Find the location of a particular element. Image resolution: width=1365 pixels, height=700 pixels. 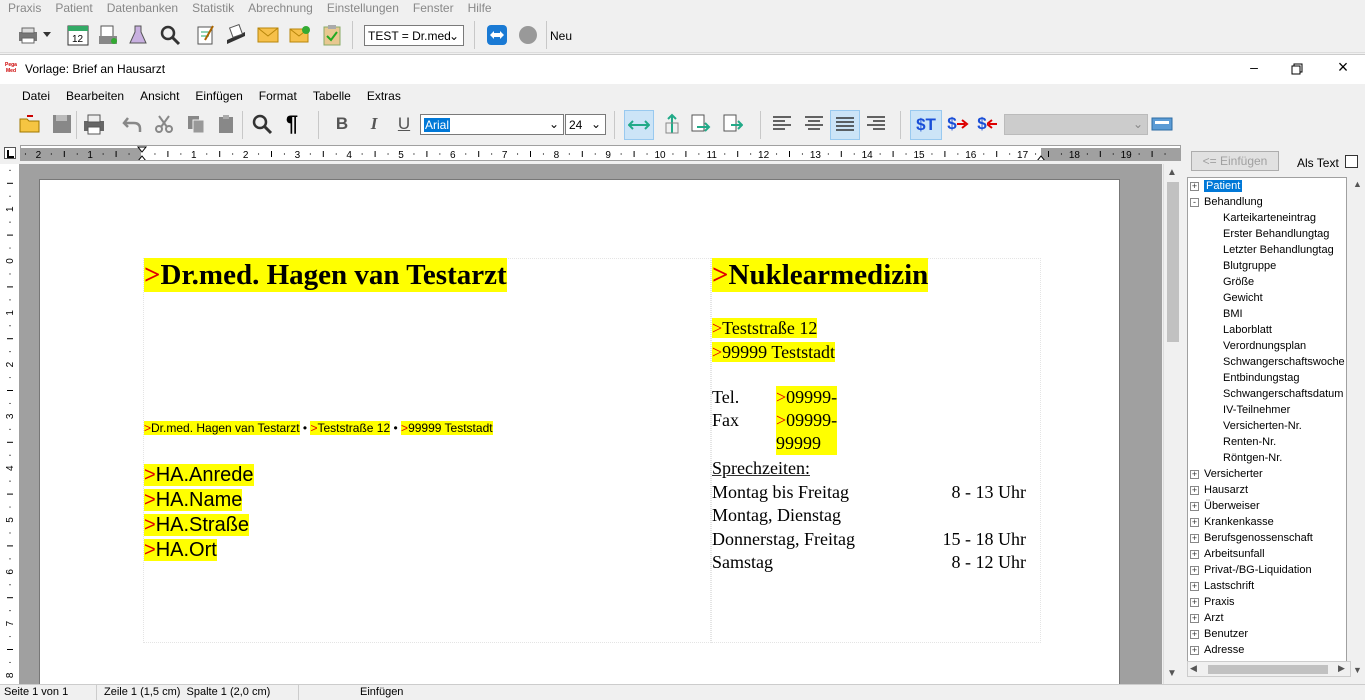

tree-item: Adresse is located at coordinates (1224, 650).